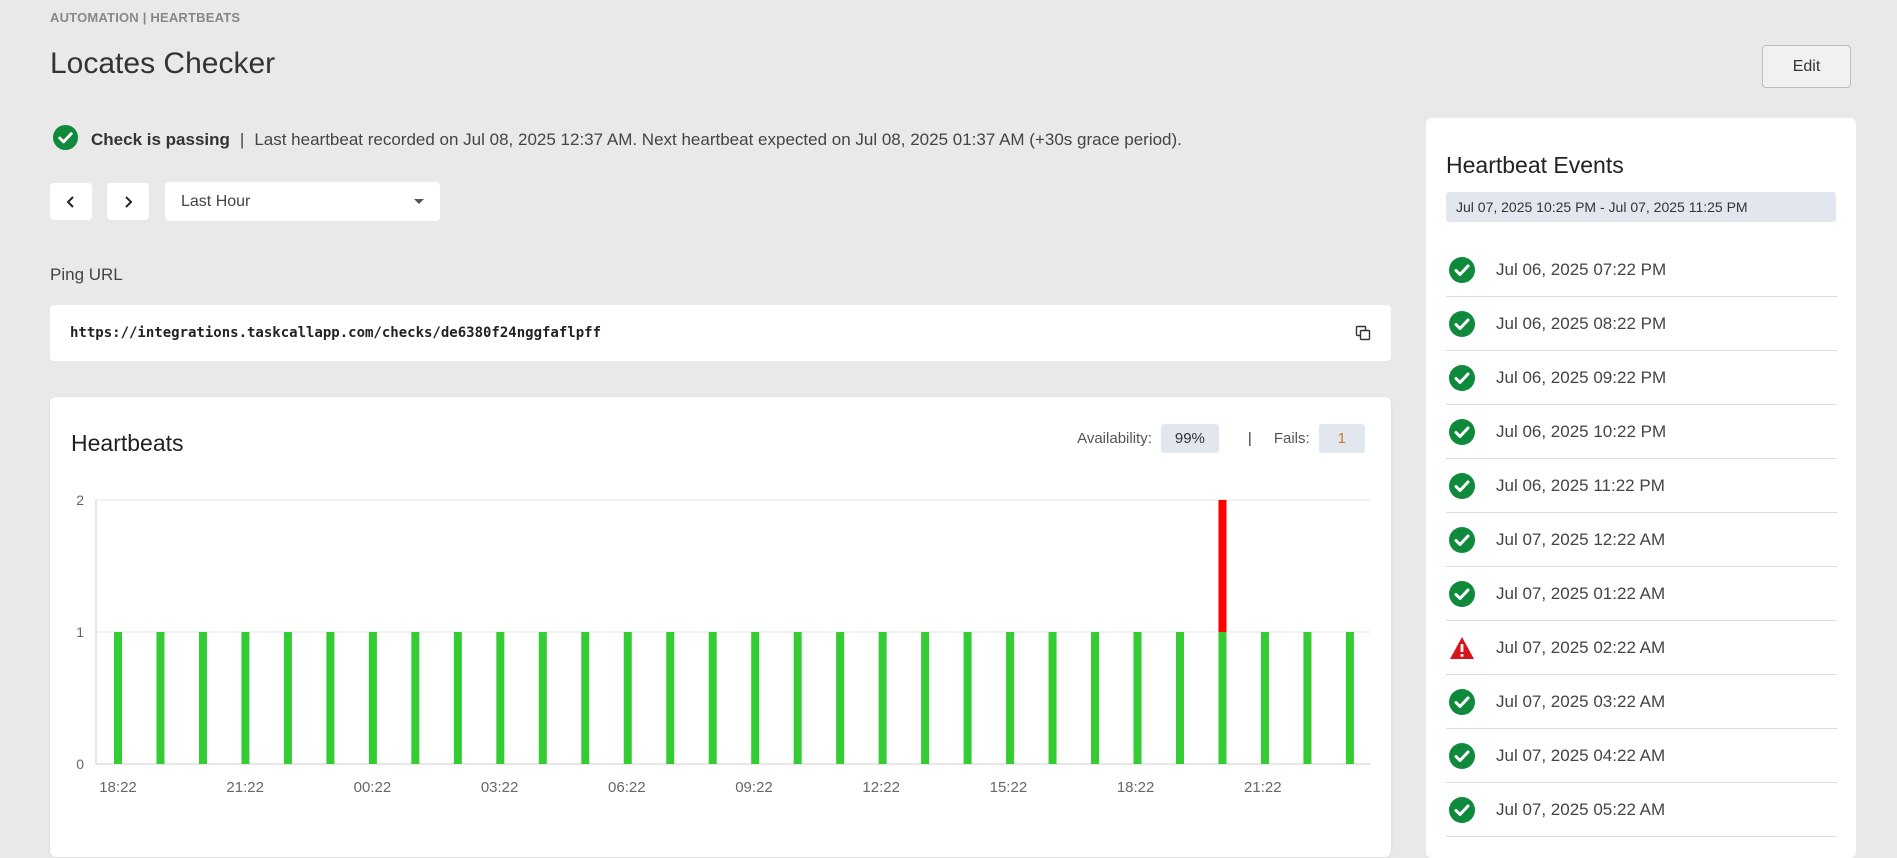  Describe the element at coordinates (1581, 539) in the screenshot. I see `heartbeat-event-time: Jul 07, 2025 12:22 AM` at that location.